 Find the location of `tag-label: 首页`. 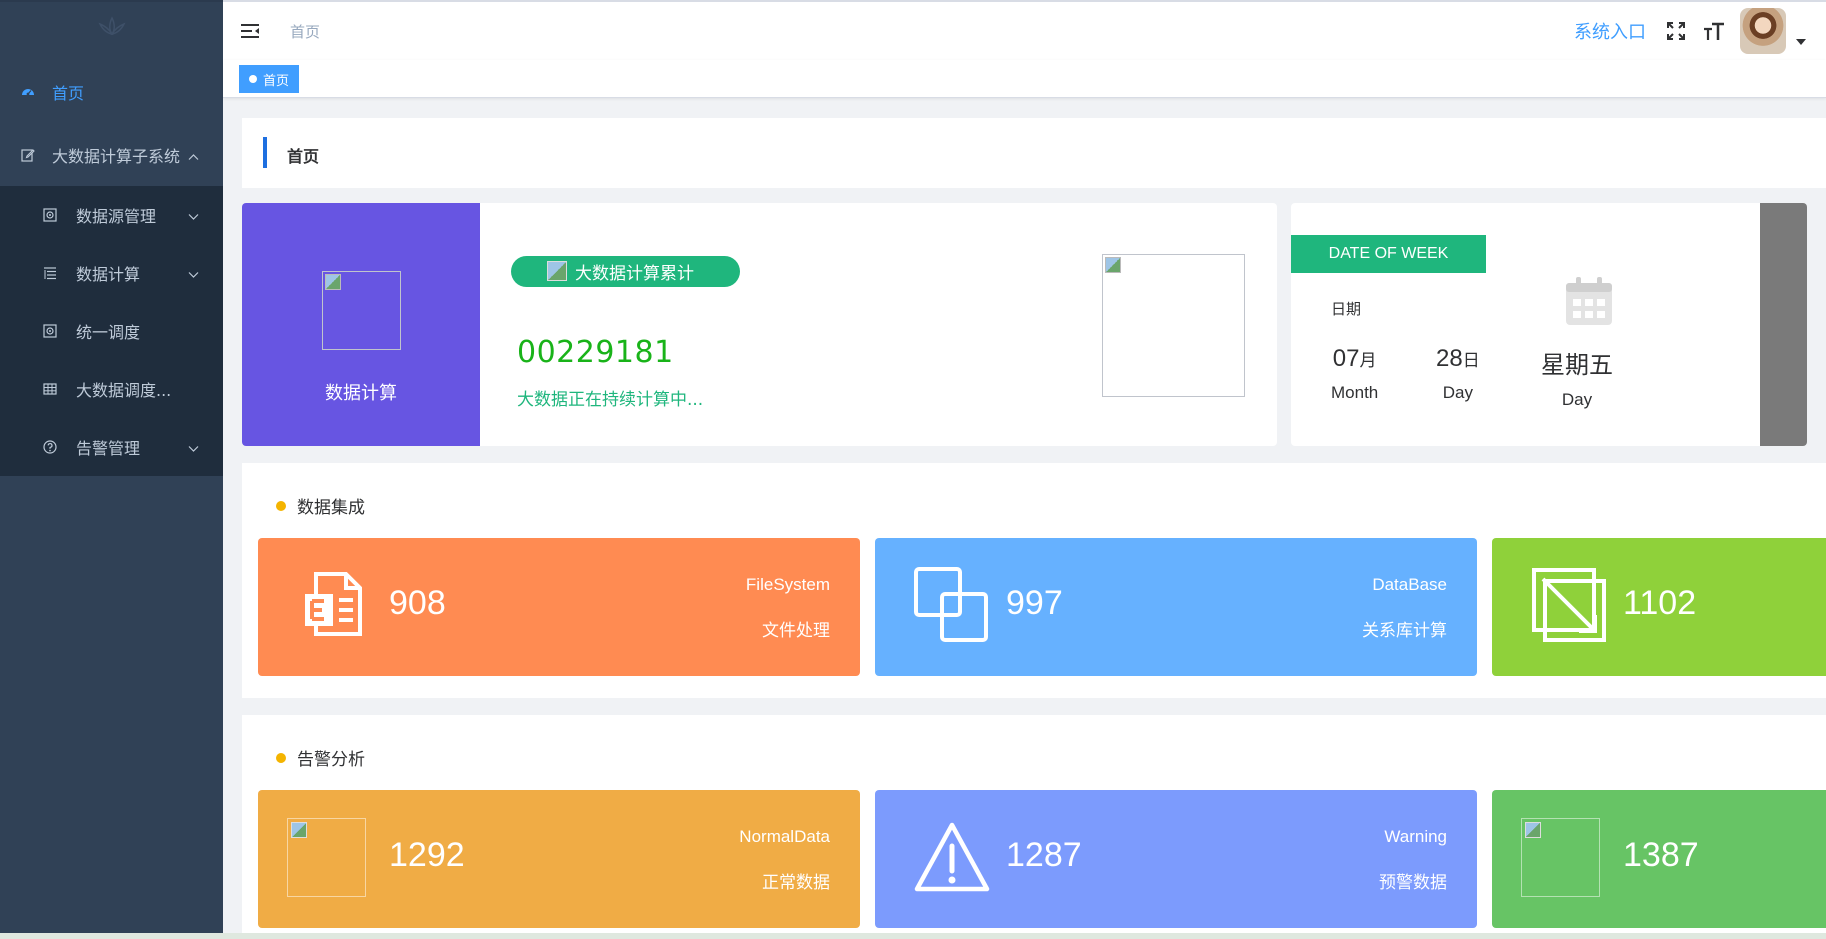

tag-label: 首页 is located at coordinates (276, 81).